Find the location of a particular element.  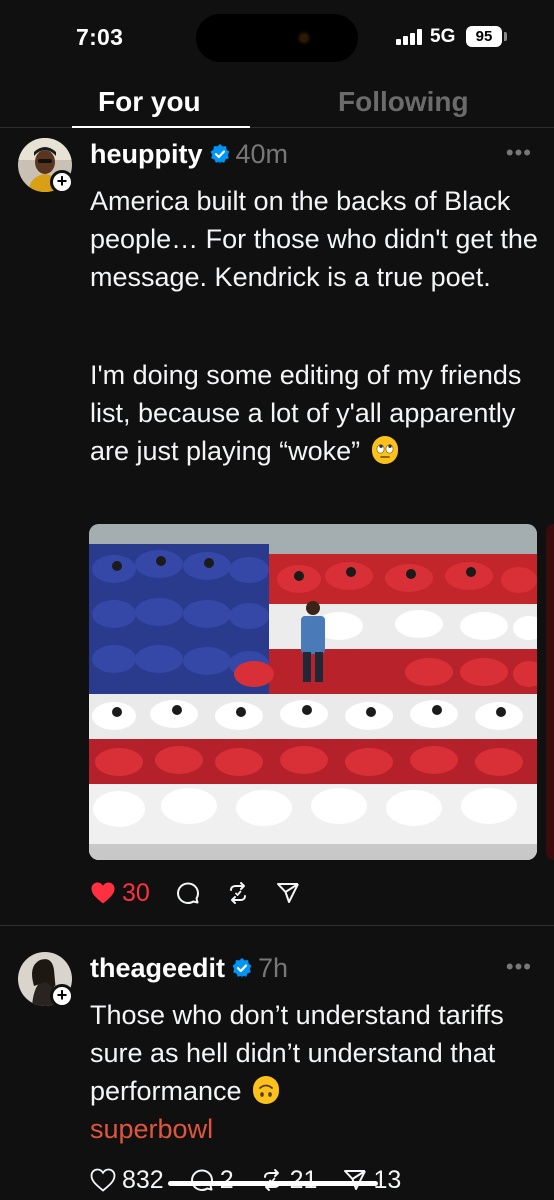

repost-button is located at coordinates (238, 893).